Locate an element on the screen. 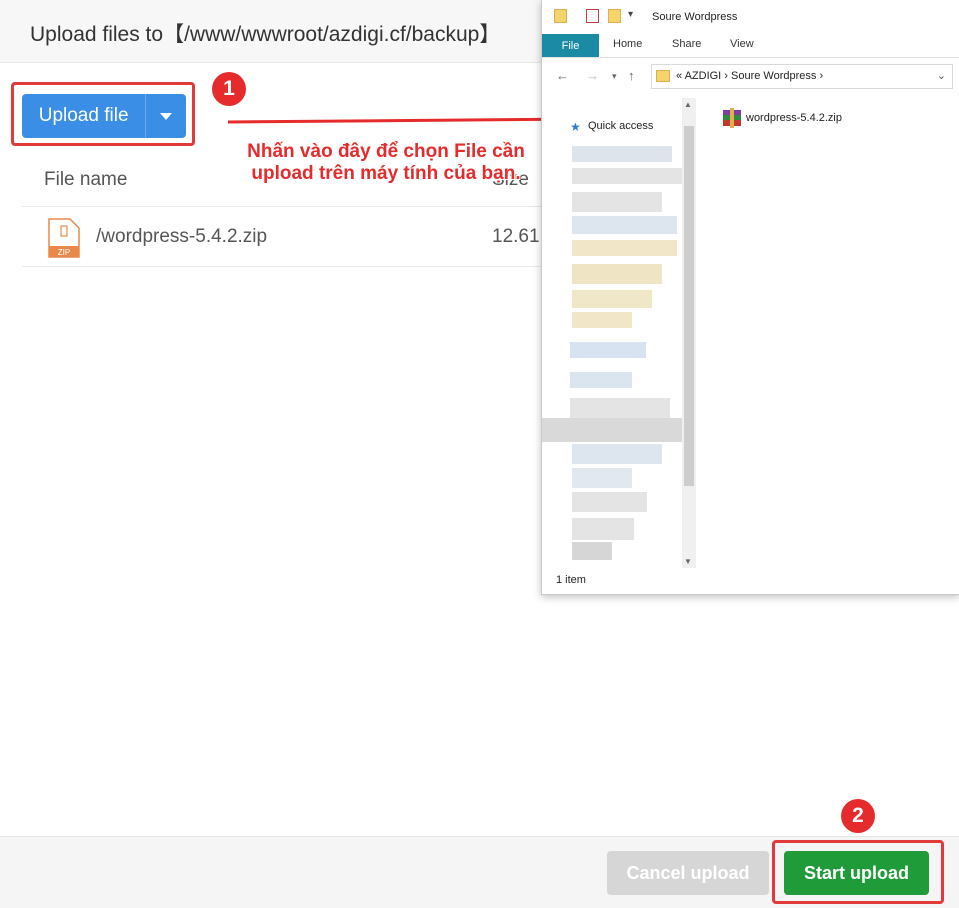  status-bar-text: 1 item is located at coordinates (571, 580).